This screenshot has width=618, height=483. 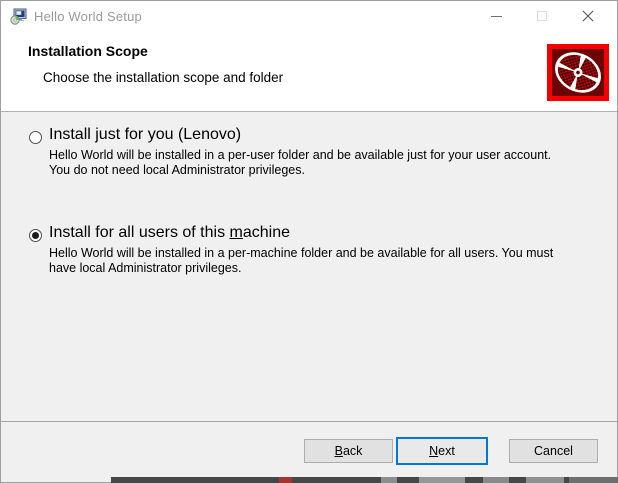 What do you see at coordinates (169, 233) in the screenshot?
I see `radio-all-users-label: Install for all users of this machine` at bounding box center [169, 233].